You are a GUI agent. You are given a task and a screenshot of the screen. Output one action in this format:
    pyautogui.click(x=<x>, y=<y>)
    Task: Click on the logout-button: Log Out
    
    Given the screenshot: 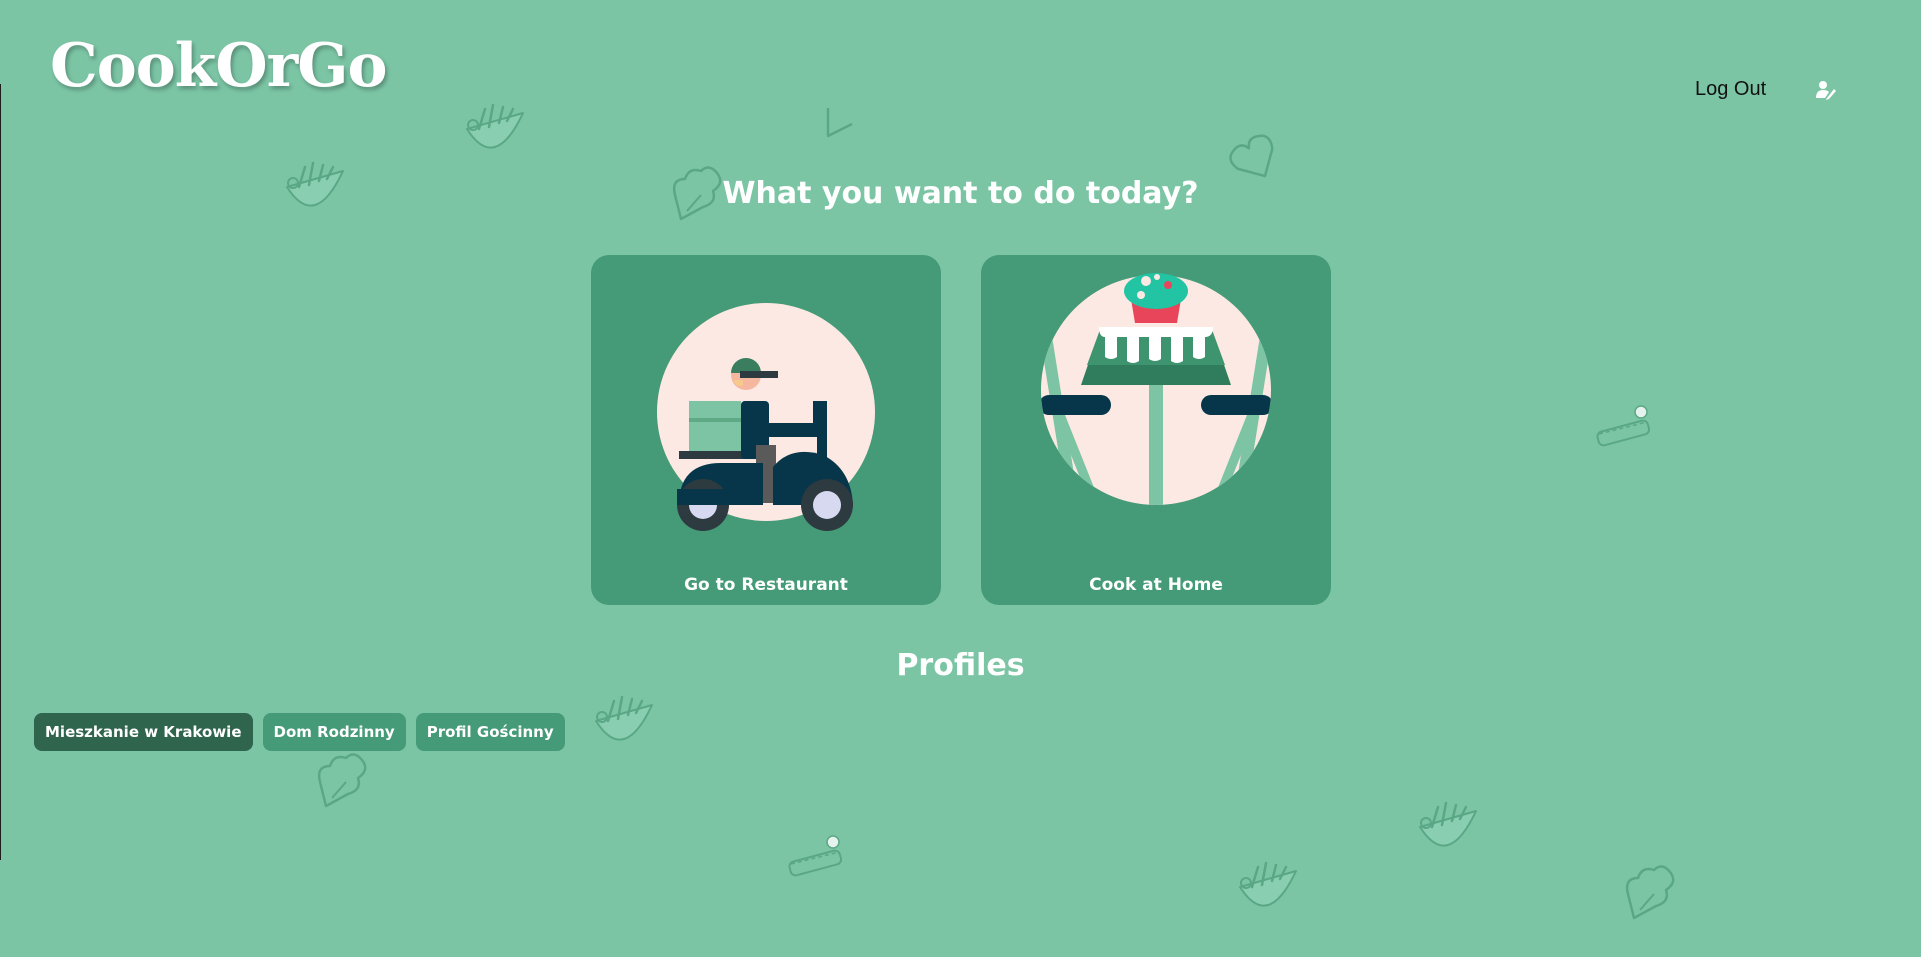 What is the action you would take?
    pyautogui.click(x=1730, y=89)
    